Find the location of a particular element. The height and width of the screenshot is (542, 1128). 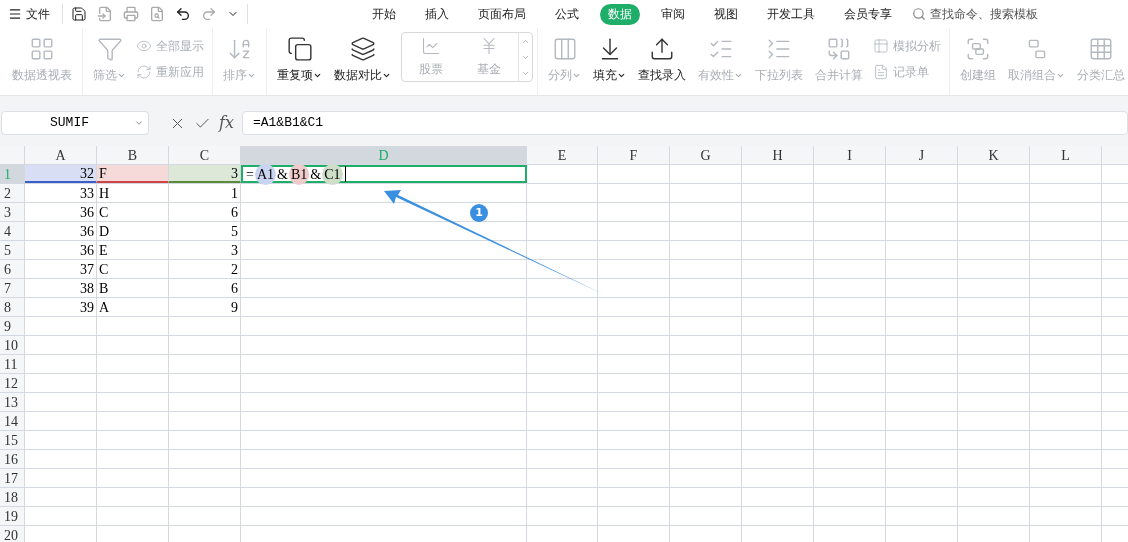

row-header: 10 is located at coordinates (12, 345).